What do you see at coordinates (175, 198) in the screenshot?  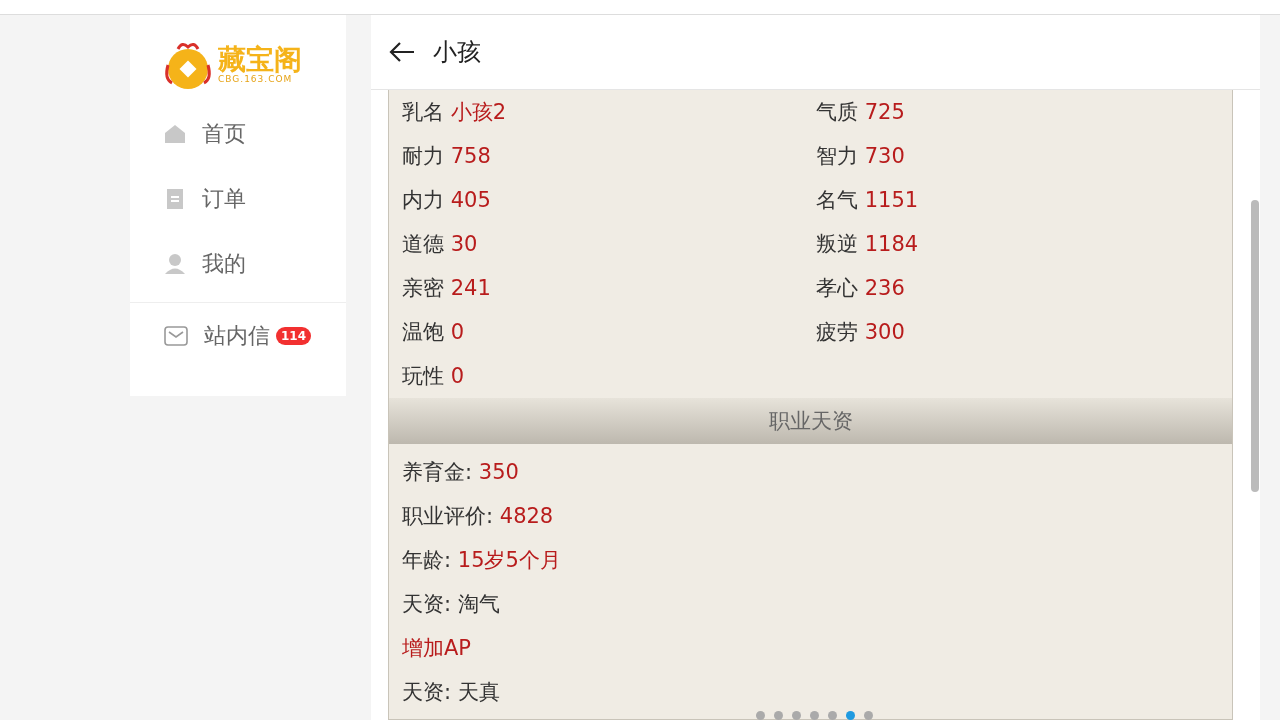 I see `document-icon` at bounding box center [175, 198].